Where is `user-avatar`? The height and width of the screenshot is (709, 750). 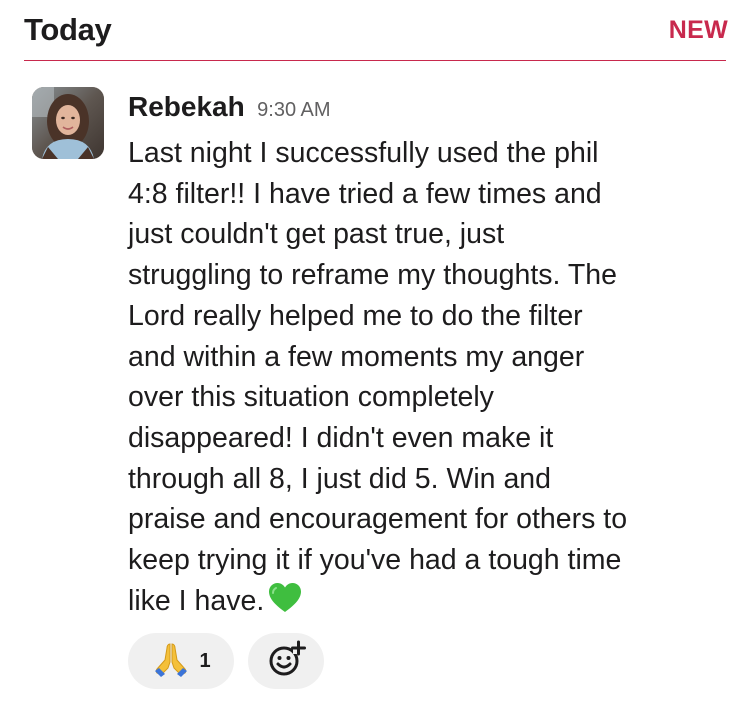 user-avatar is located at coordinates (68, 123).